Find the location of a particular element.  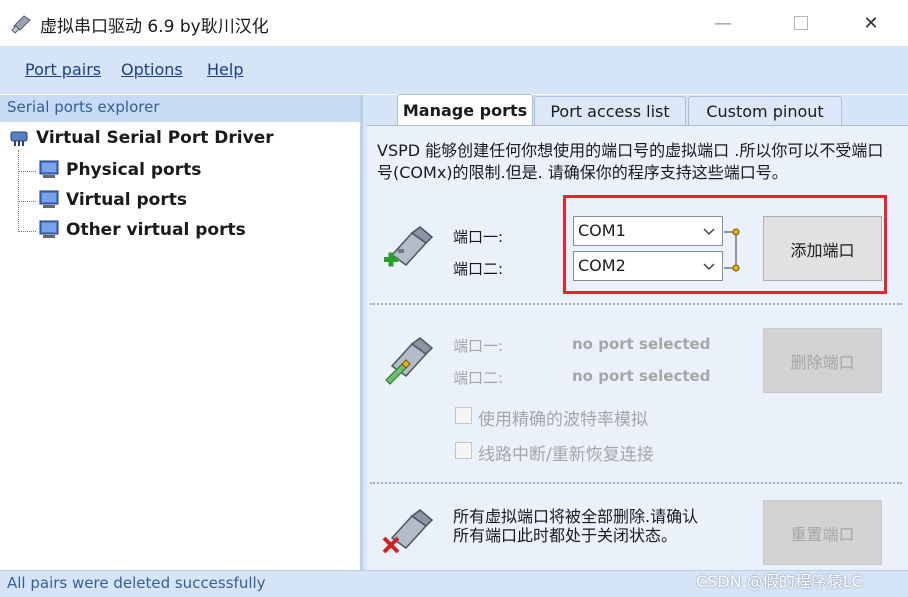

baud-emulation-label: 使用精确的波特率模拟 is located at coordinates (563, 420).